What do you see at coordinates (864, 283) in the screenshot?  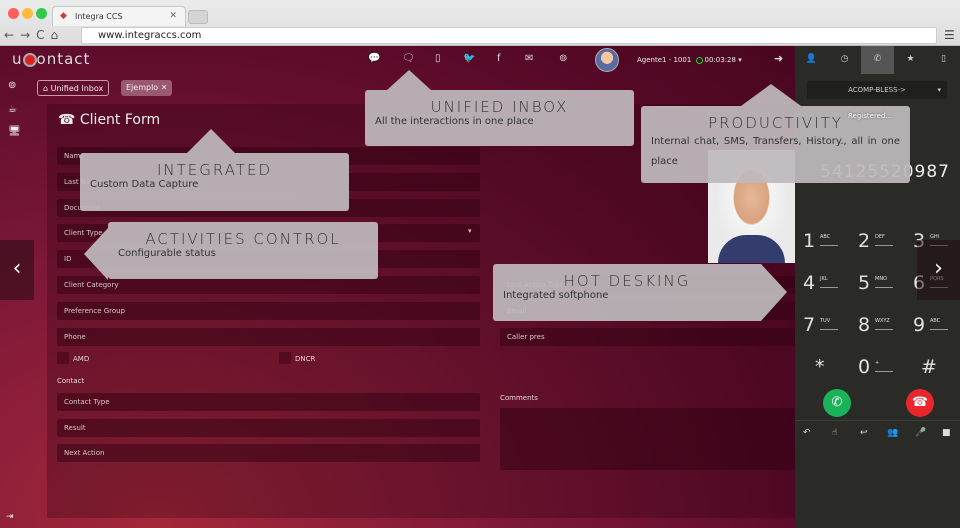 I see `key-digit: 5` at bounding box center [864, 283].